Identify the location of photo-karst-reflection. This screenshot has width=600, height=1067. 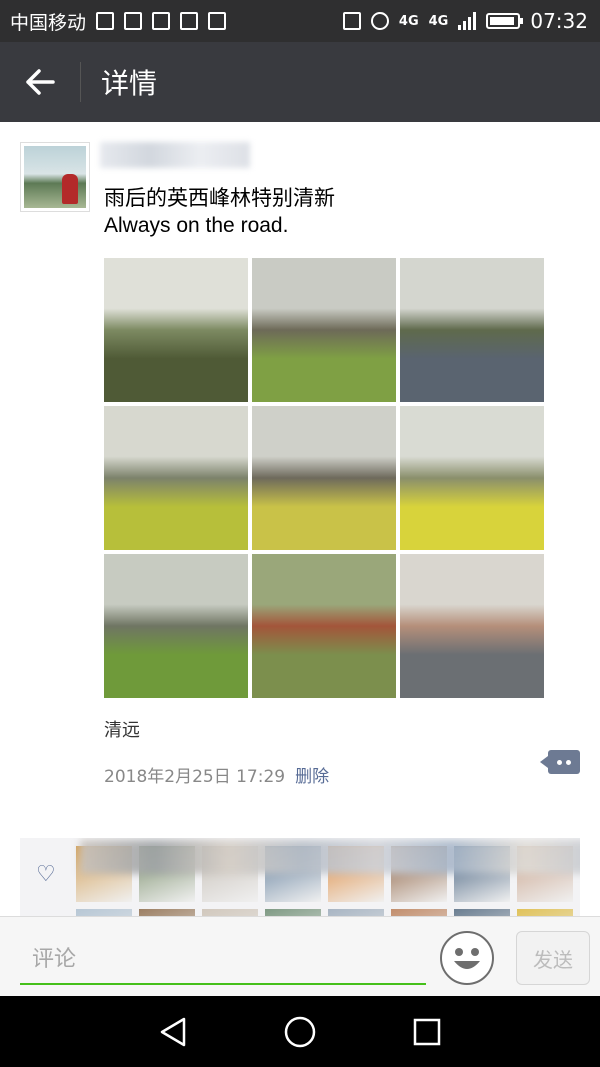
(472, 330).